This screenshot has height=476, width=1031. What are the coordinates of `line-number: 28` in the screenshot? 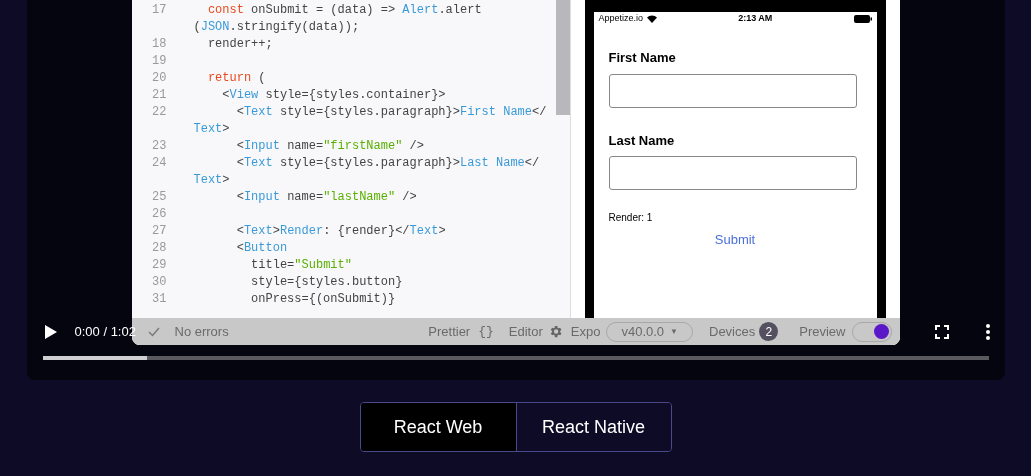 It's located at (159, 247).